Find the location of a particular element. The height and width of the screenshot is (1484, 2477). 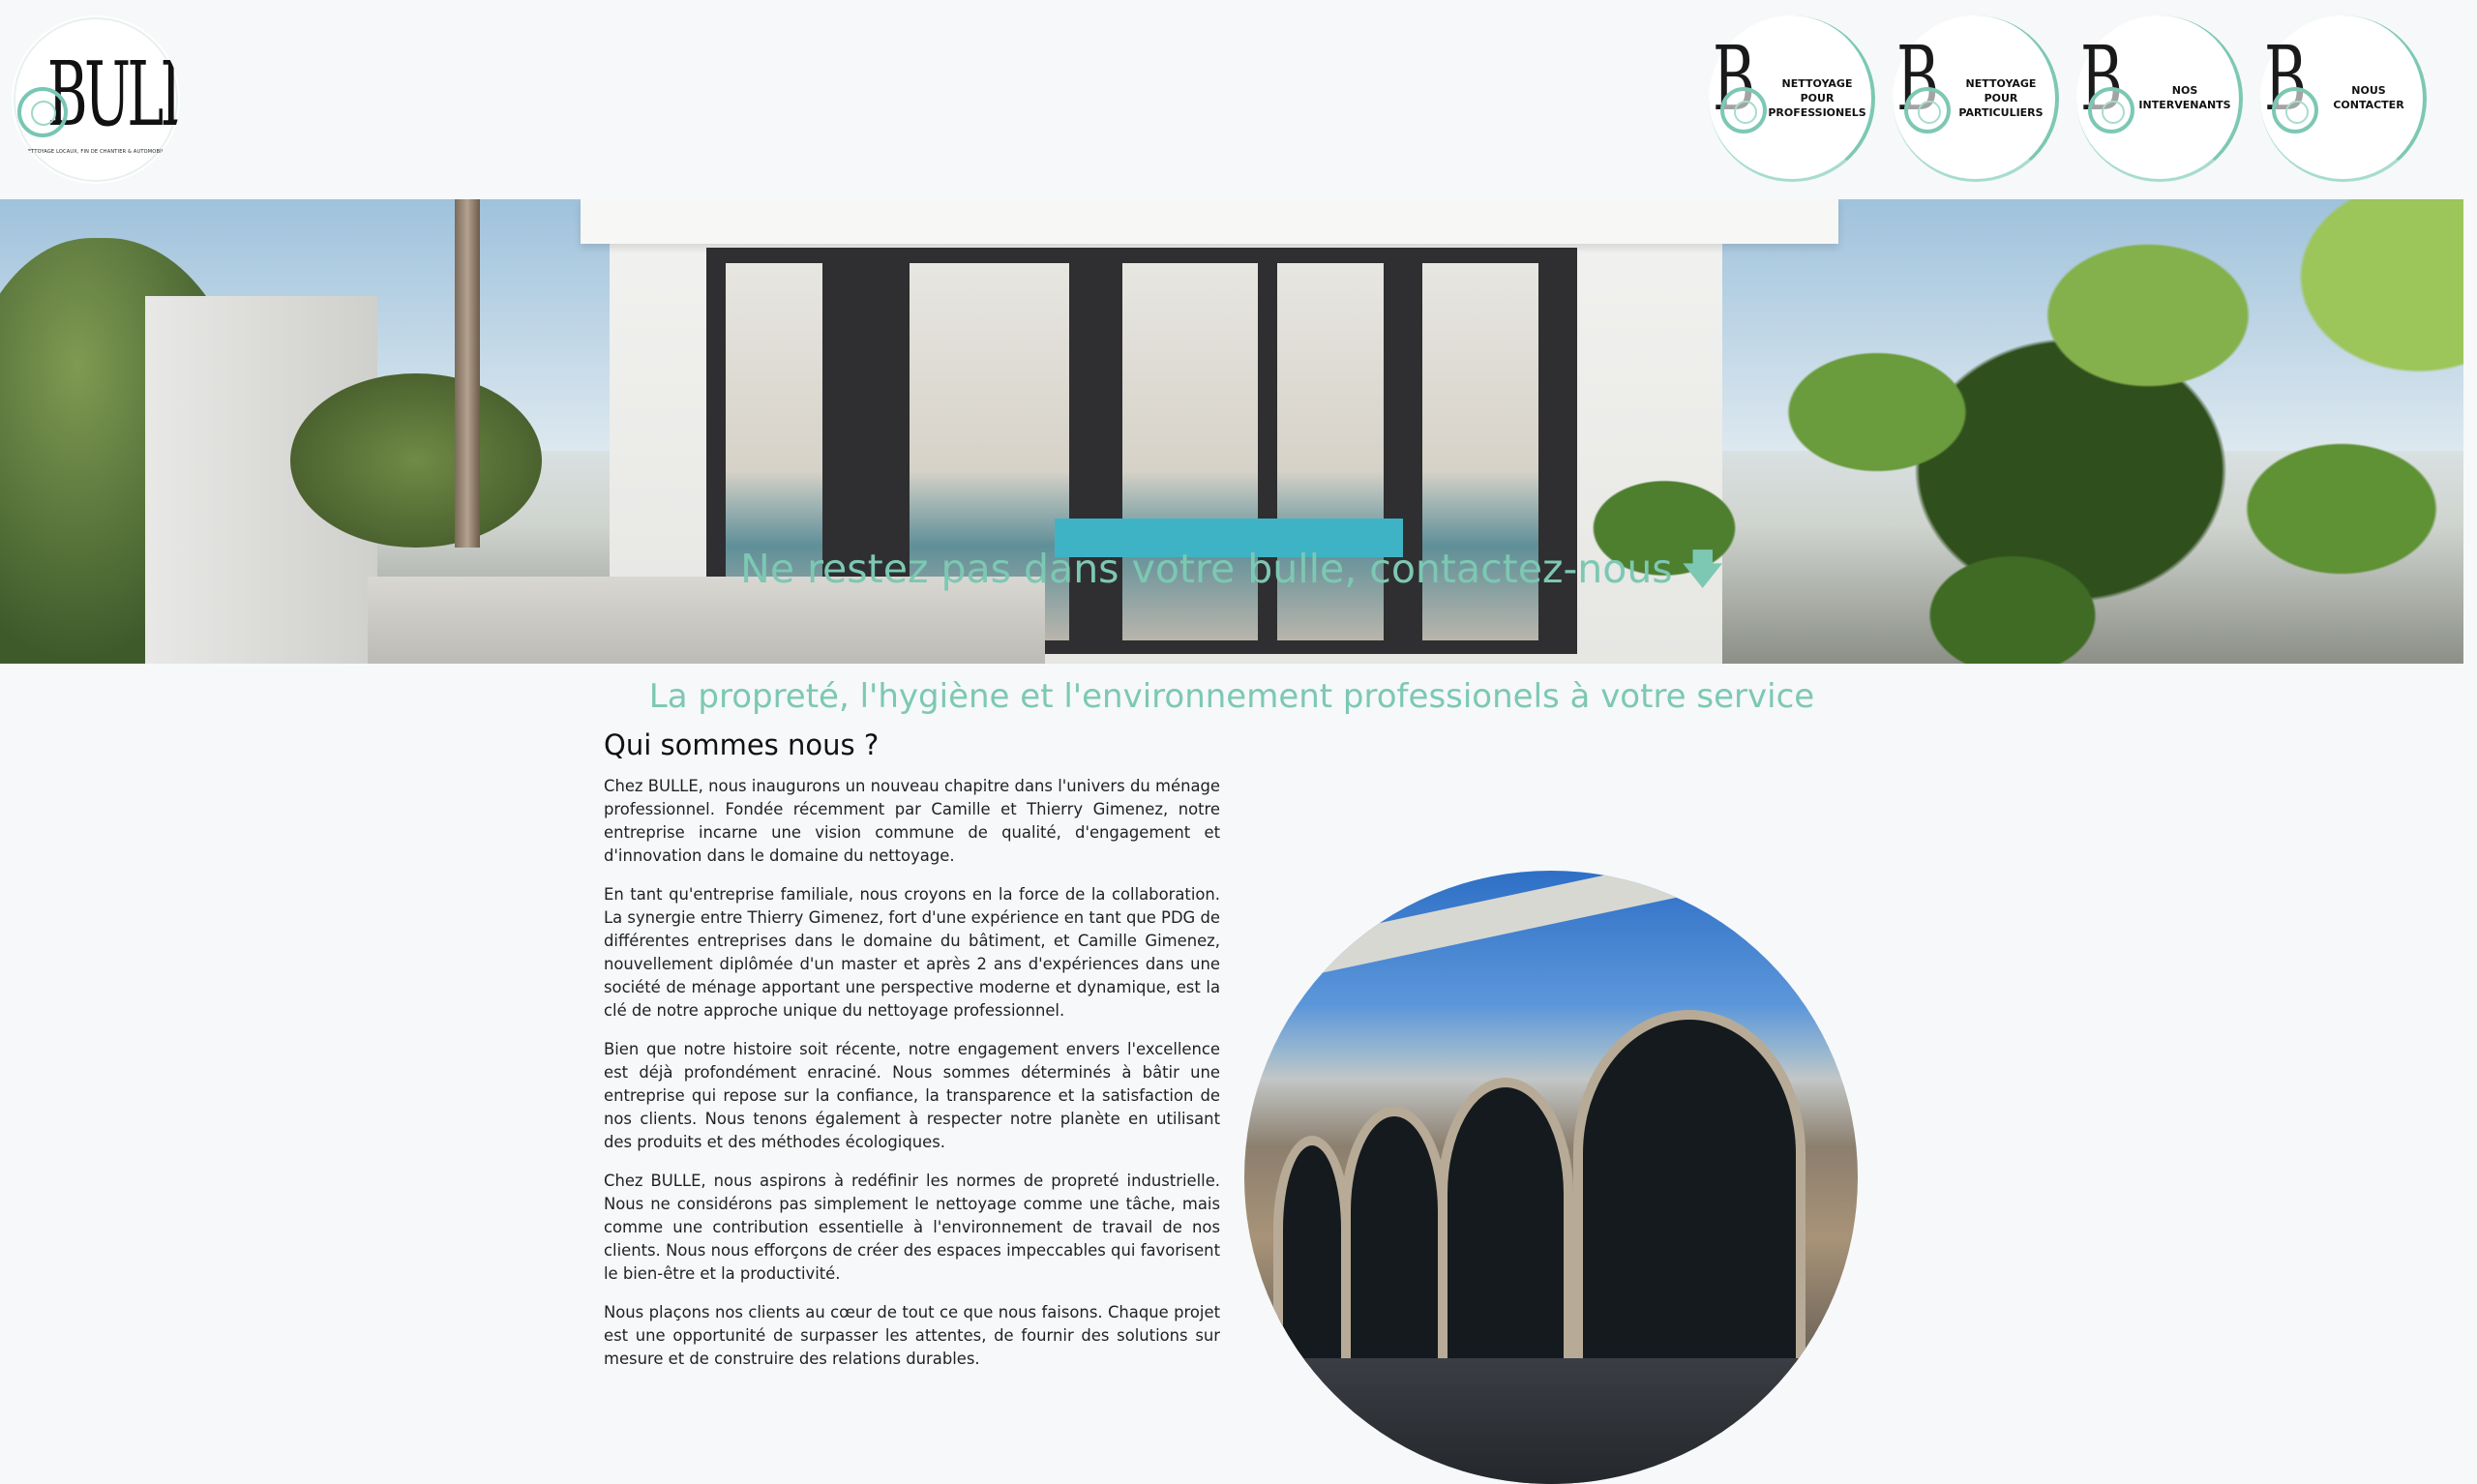

arrow-down-icon: 🡇 is located at coordinates (1702, 569).